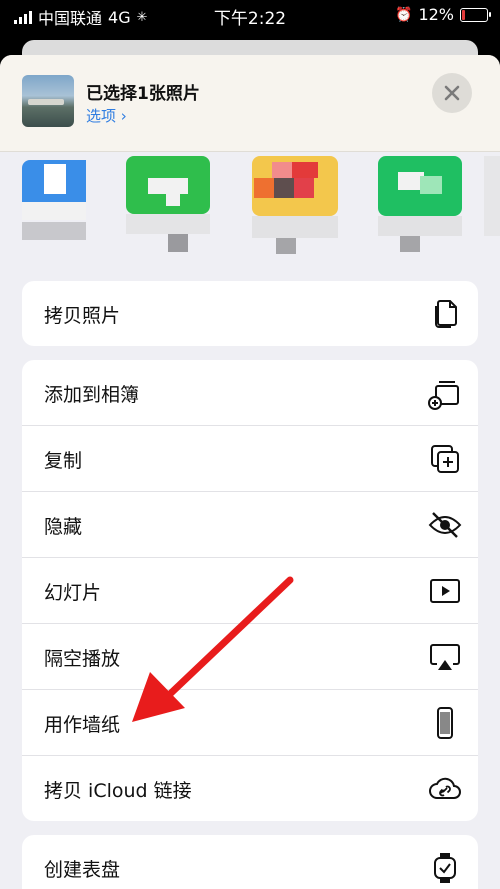 The height and width of the screenshot is (889, 500). Describe the element at coordinates (436, 14) in the screenshot. I see `battery-percent: 12%` at that location.